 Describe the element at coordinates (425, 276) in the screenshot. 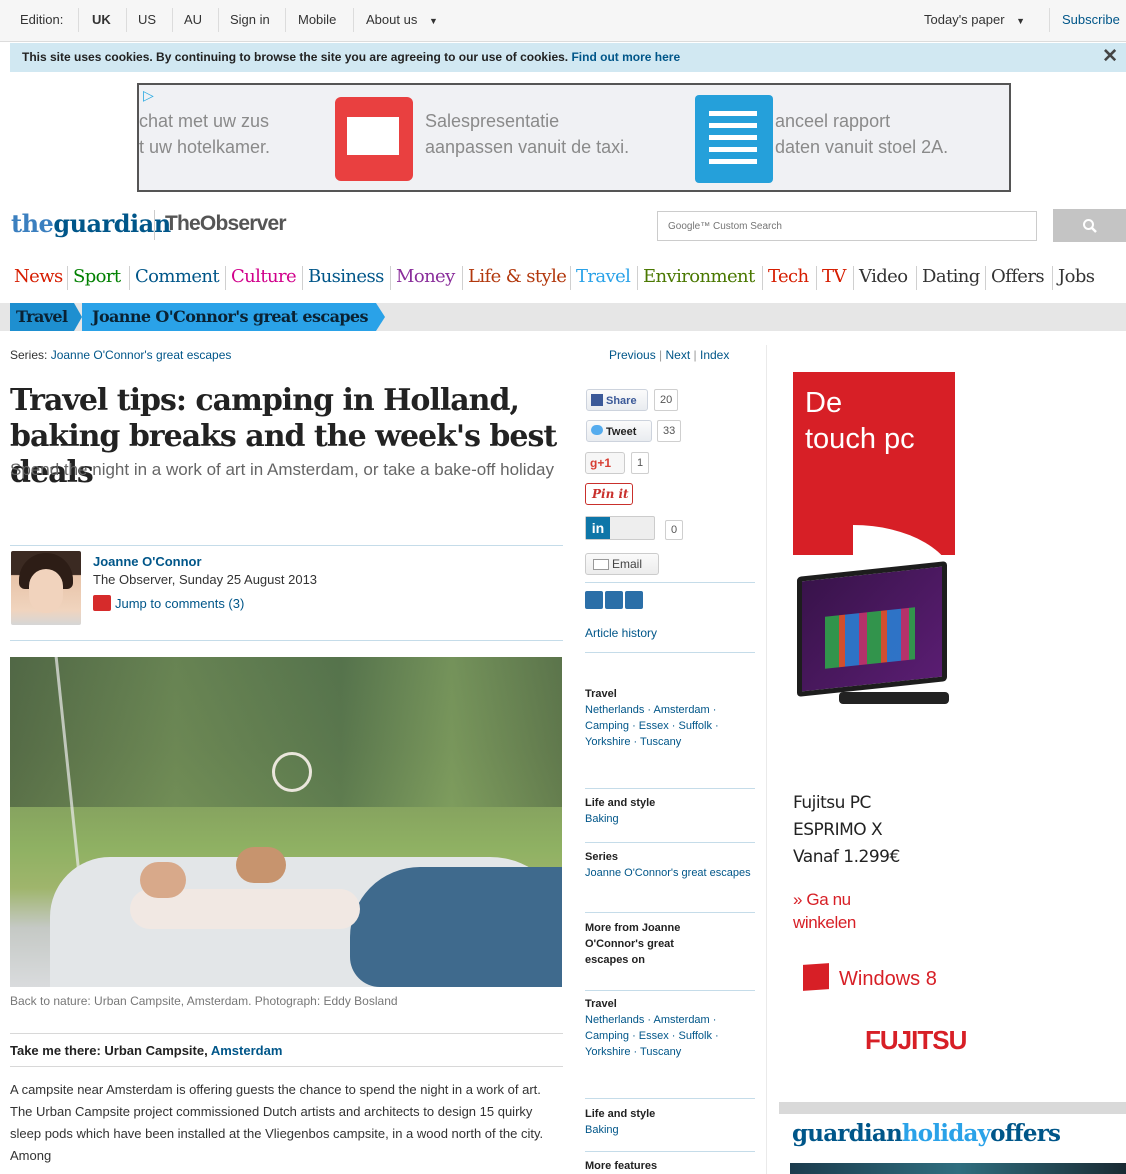

I see `nav-money: Money` at that location.